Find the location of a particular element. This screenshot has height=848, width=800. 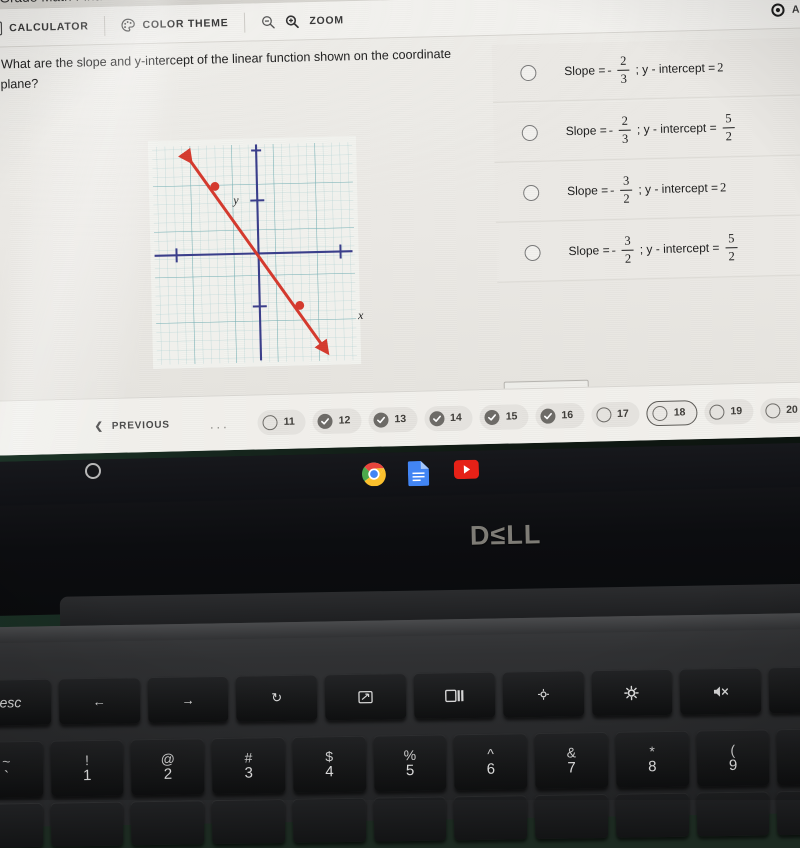

add-button: ADD is located at coordinates (777, 14).